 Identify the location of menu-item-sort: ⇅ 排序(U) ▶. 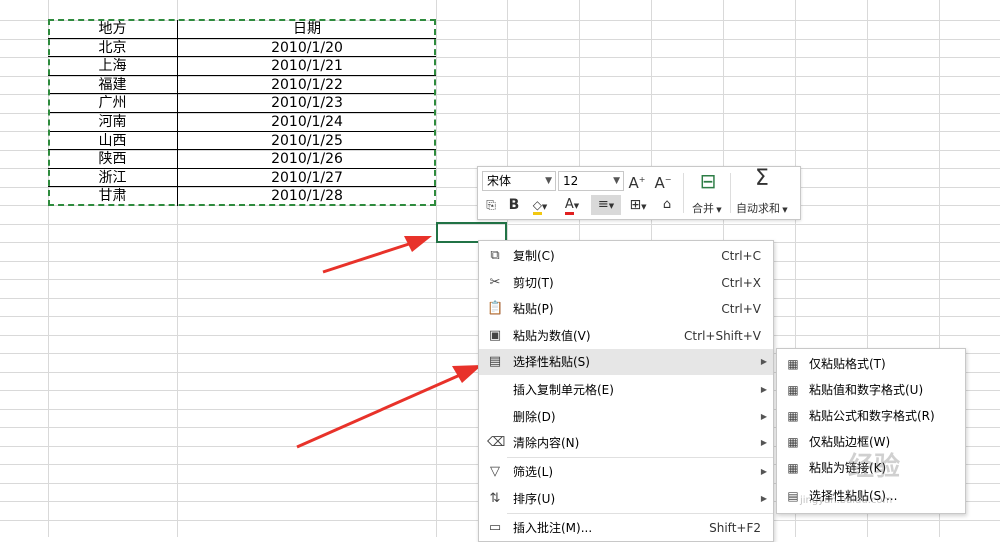
(626, 499).